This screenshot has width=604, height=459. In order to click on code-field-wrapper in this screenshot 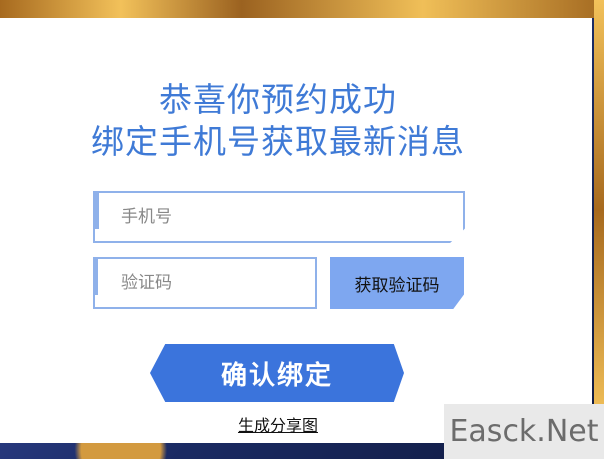, I will do `click(205, 283)`.